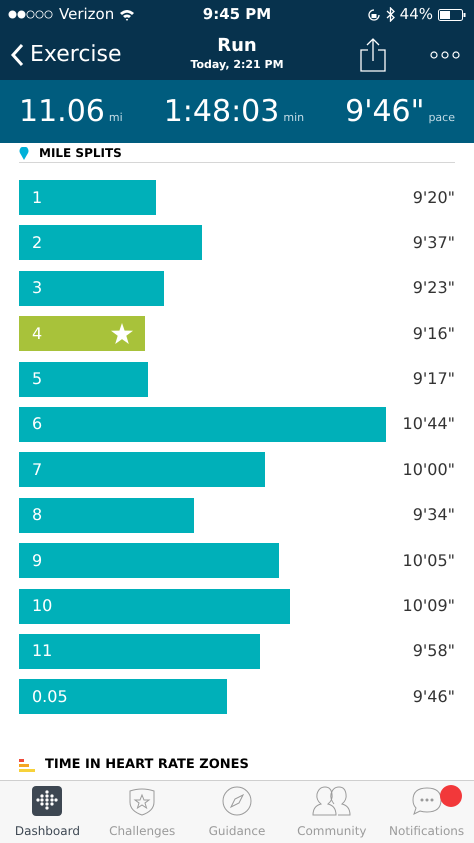 This screenshot has height=843, width=474. I want to click on stat-value: 1:48:03, so click(222, 111).